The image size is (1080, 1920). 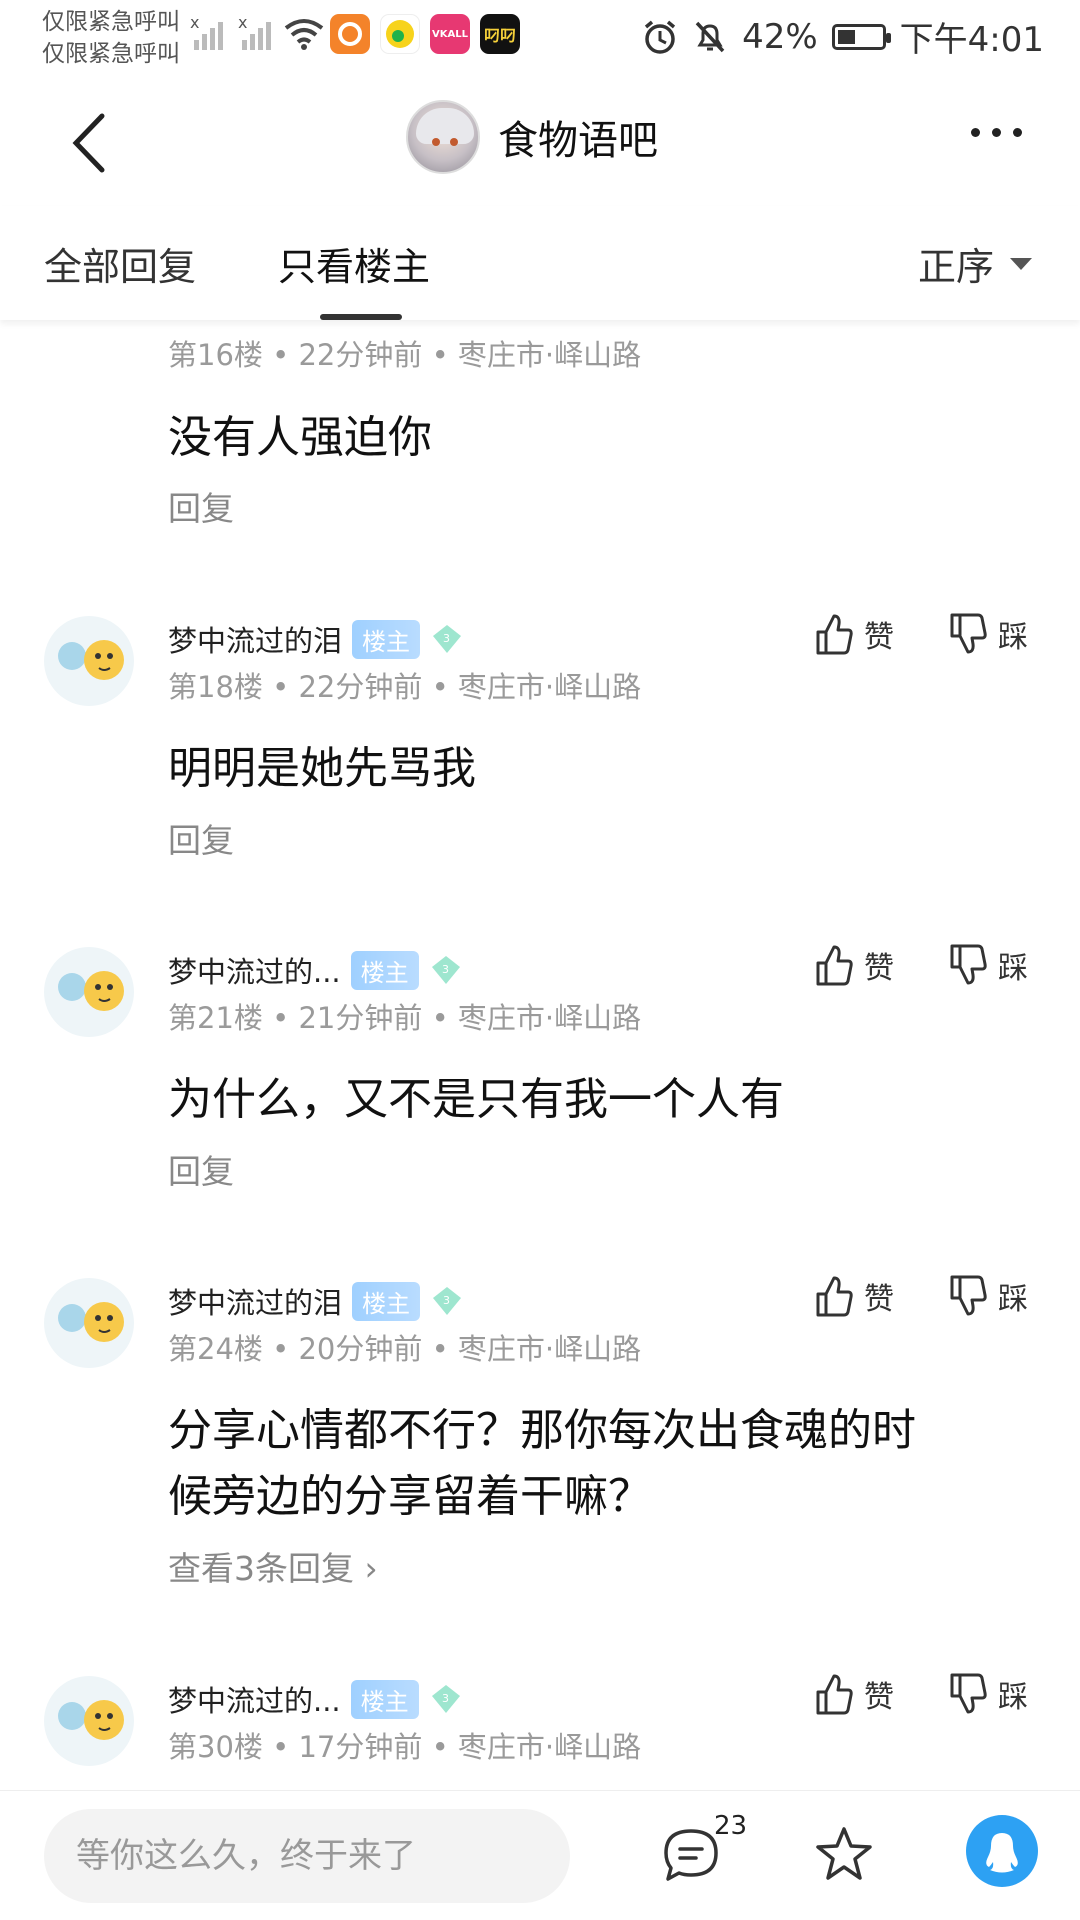 What do you see at coordinates (111, 38) in the screenshot?
I see `carrier-text: 仅限紧急呼叫 仅限紧急呼叫` at bounding box center [111, 38].